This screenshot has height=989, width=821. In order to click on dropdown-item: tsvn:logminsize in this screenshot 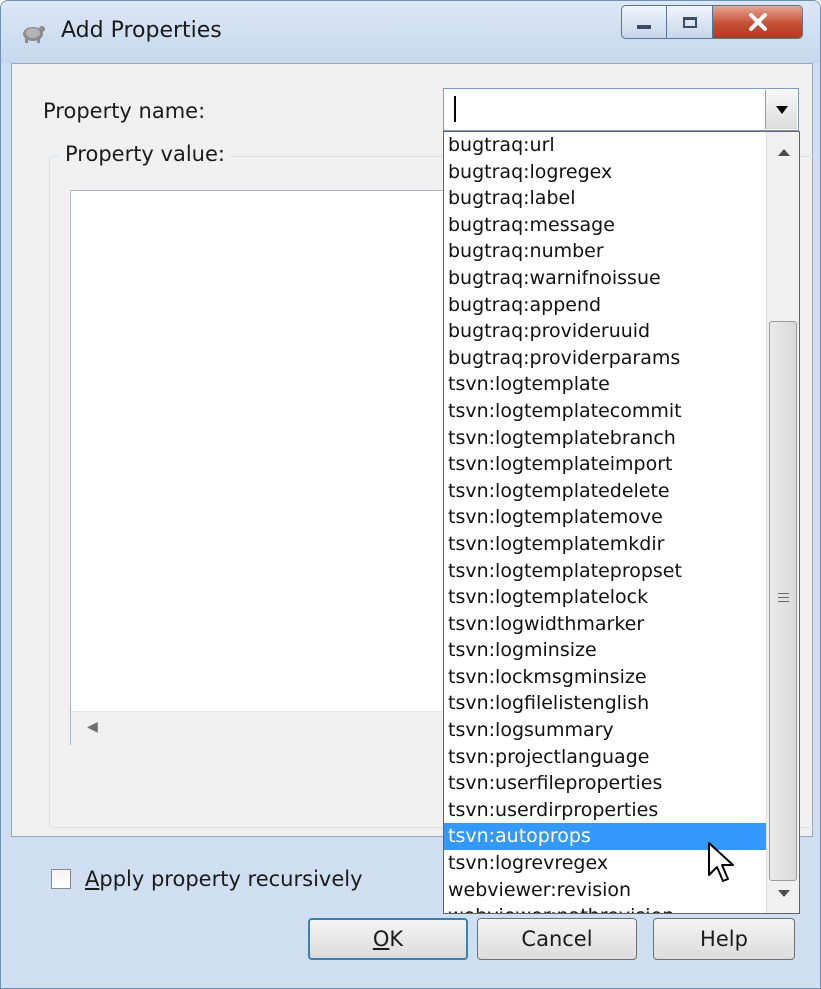, I will do `click(605, 650)`.